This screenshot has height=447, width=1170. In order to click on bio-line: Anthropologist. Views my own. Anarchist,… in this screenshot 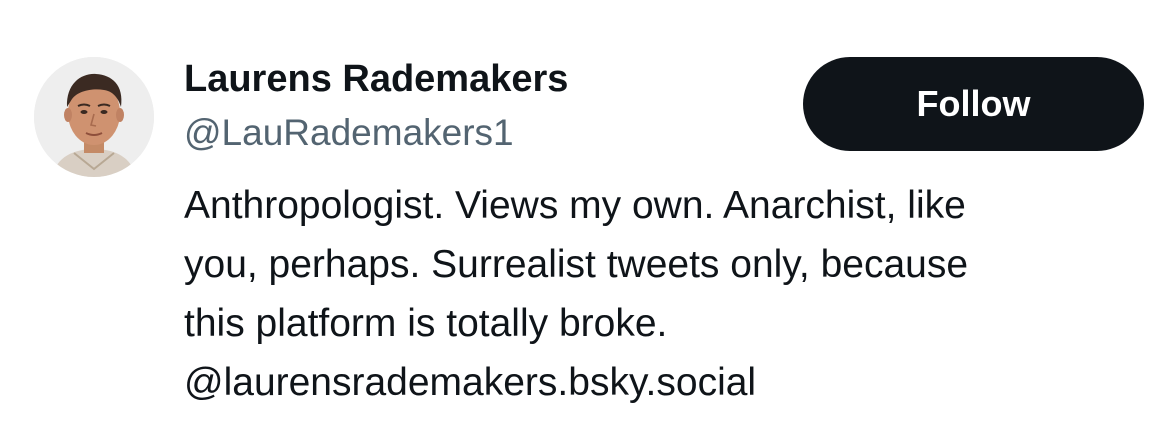, I will do `click(575, 205)`.